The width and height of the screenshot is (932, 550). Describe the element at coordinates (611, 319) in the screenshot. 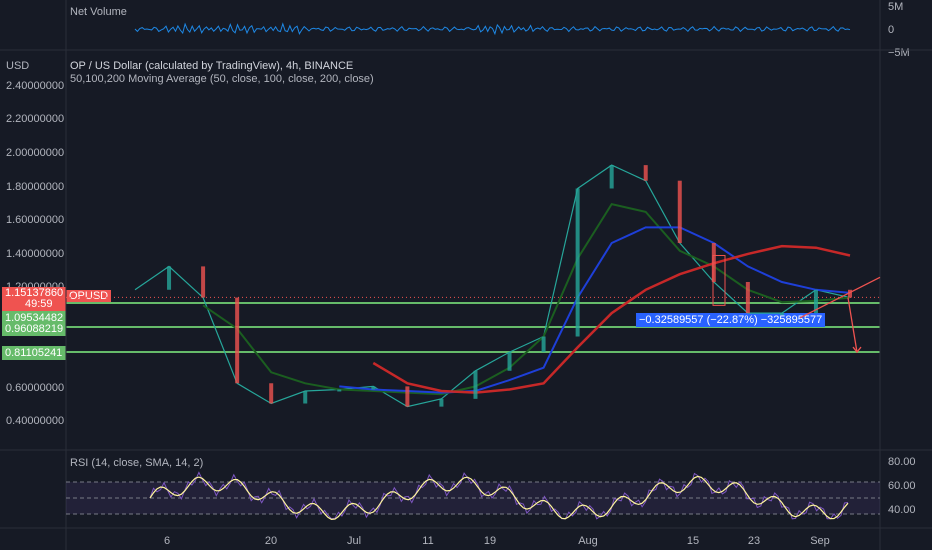

I see `ma200-line` at that location.